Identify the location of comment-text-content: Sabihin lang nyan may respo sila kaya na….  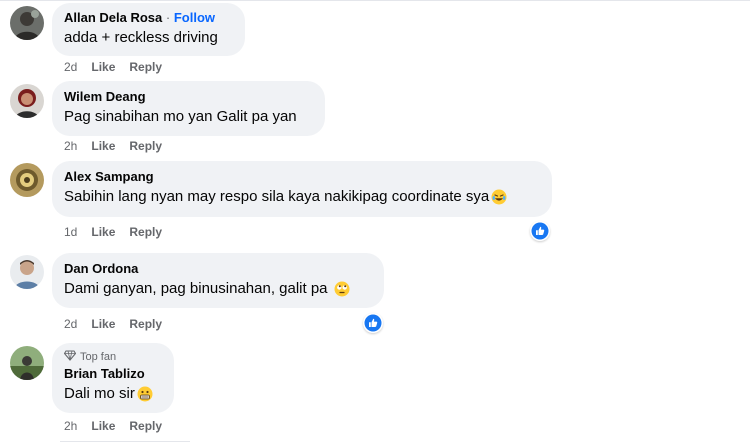
(277, 196).